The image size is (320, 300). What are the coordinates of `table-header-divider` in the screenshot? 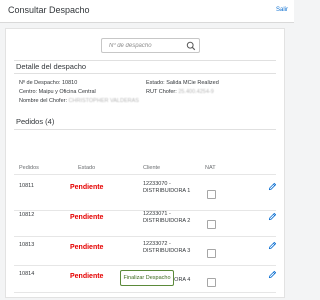 It's located at (145, 174).